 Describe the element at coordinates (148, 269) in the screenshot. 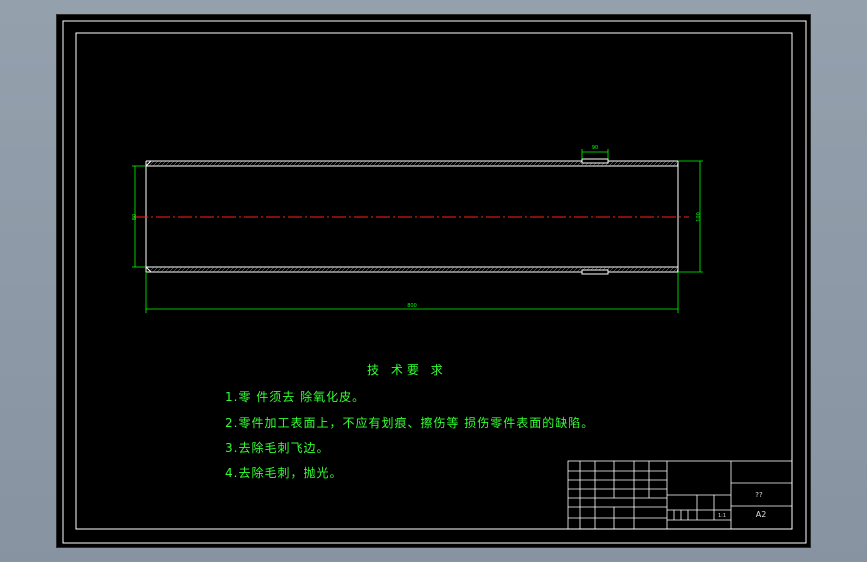

I see `pipe-left-chamfer-bottom` at that location.